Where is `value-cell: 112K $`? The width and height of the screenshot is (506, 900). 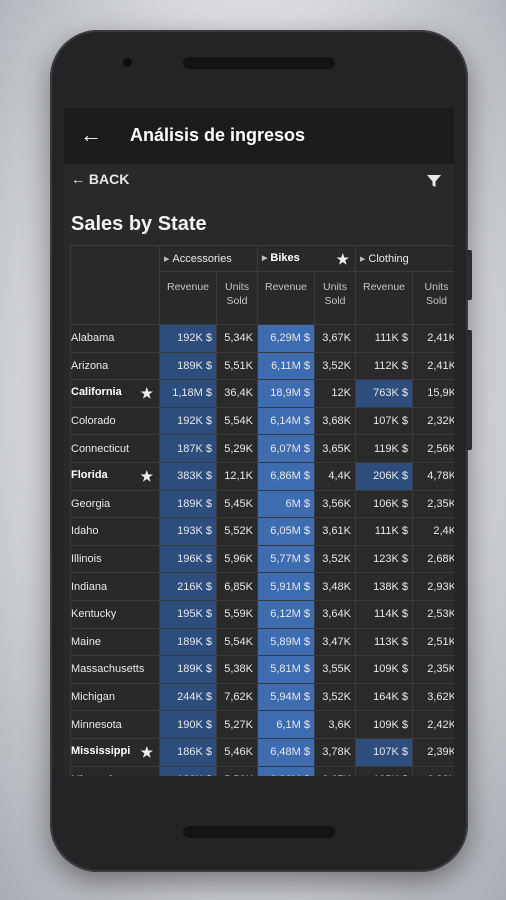 value-cell: 112K $ is located at coordinates (384, 366).